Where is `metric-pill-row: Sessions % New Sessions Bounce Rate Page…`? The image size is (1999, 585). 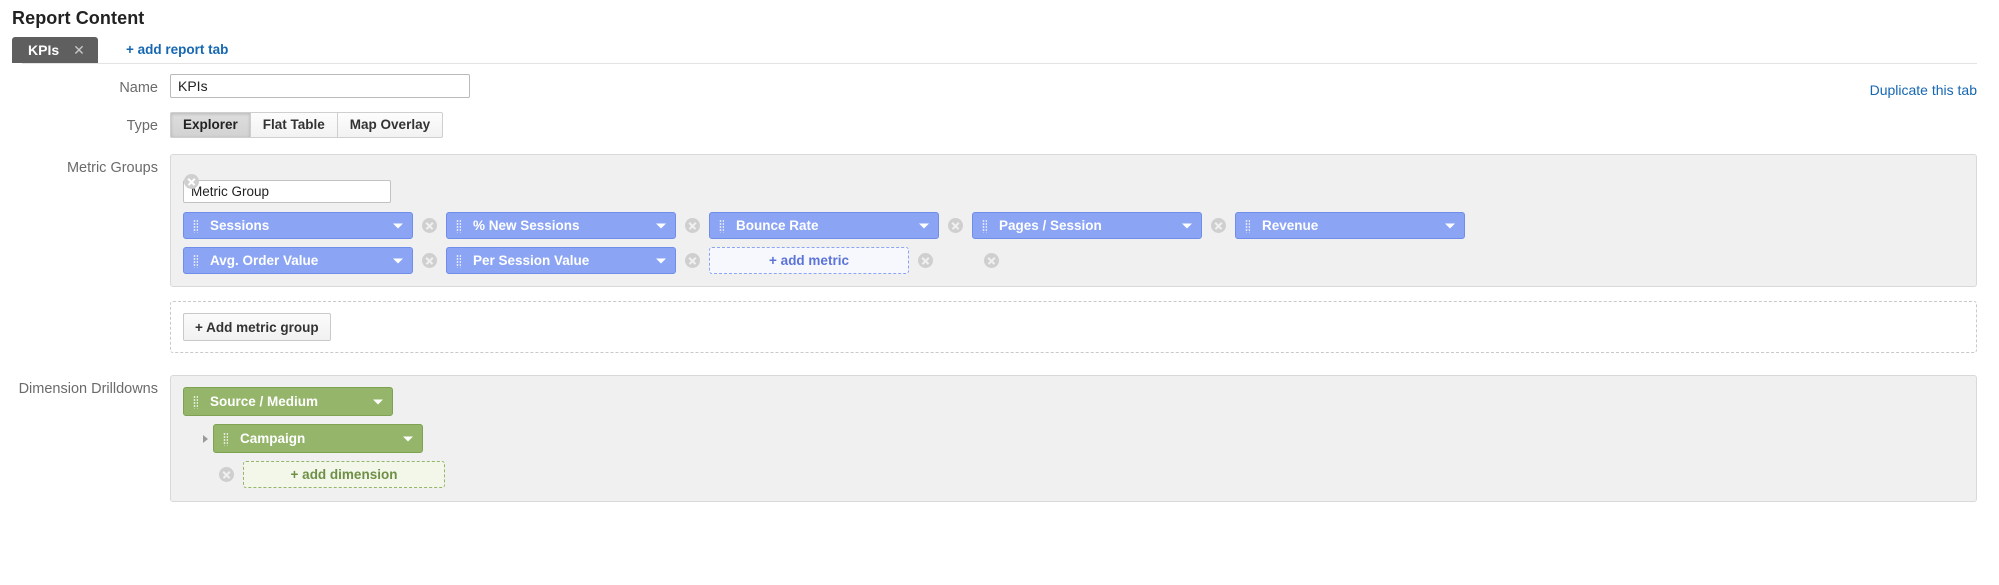
metric-pill-row: Sessions % New Sessions Bounce Rate Page… is located at coordinates (1073, 225).